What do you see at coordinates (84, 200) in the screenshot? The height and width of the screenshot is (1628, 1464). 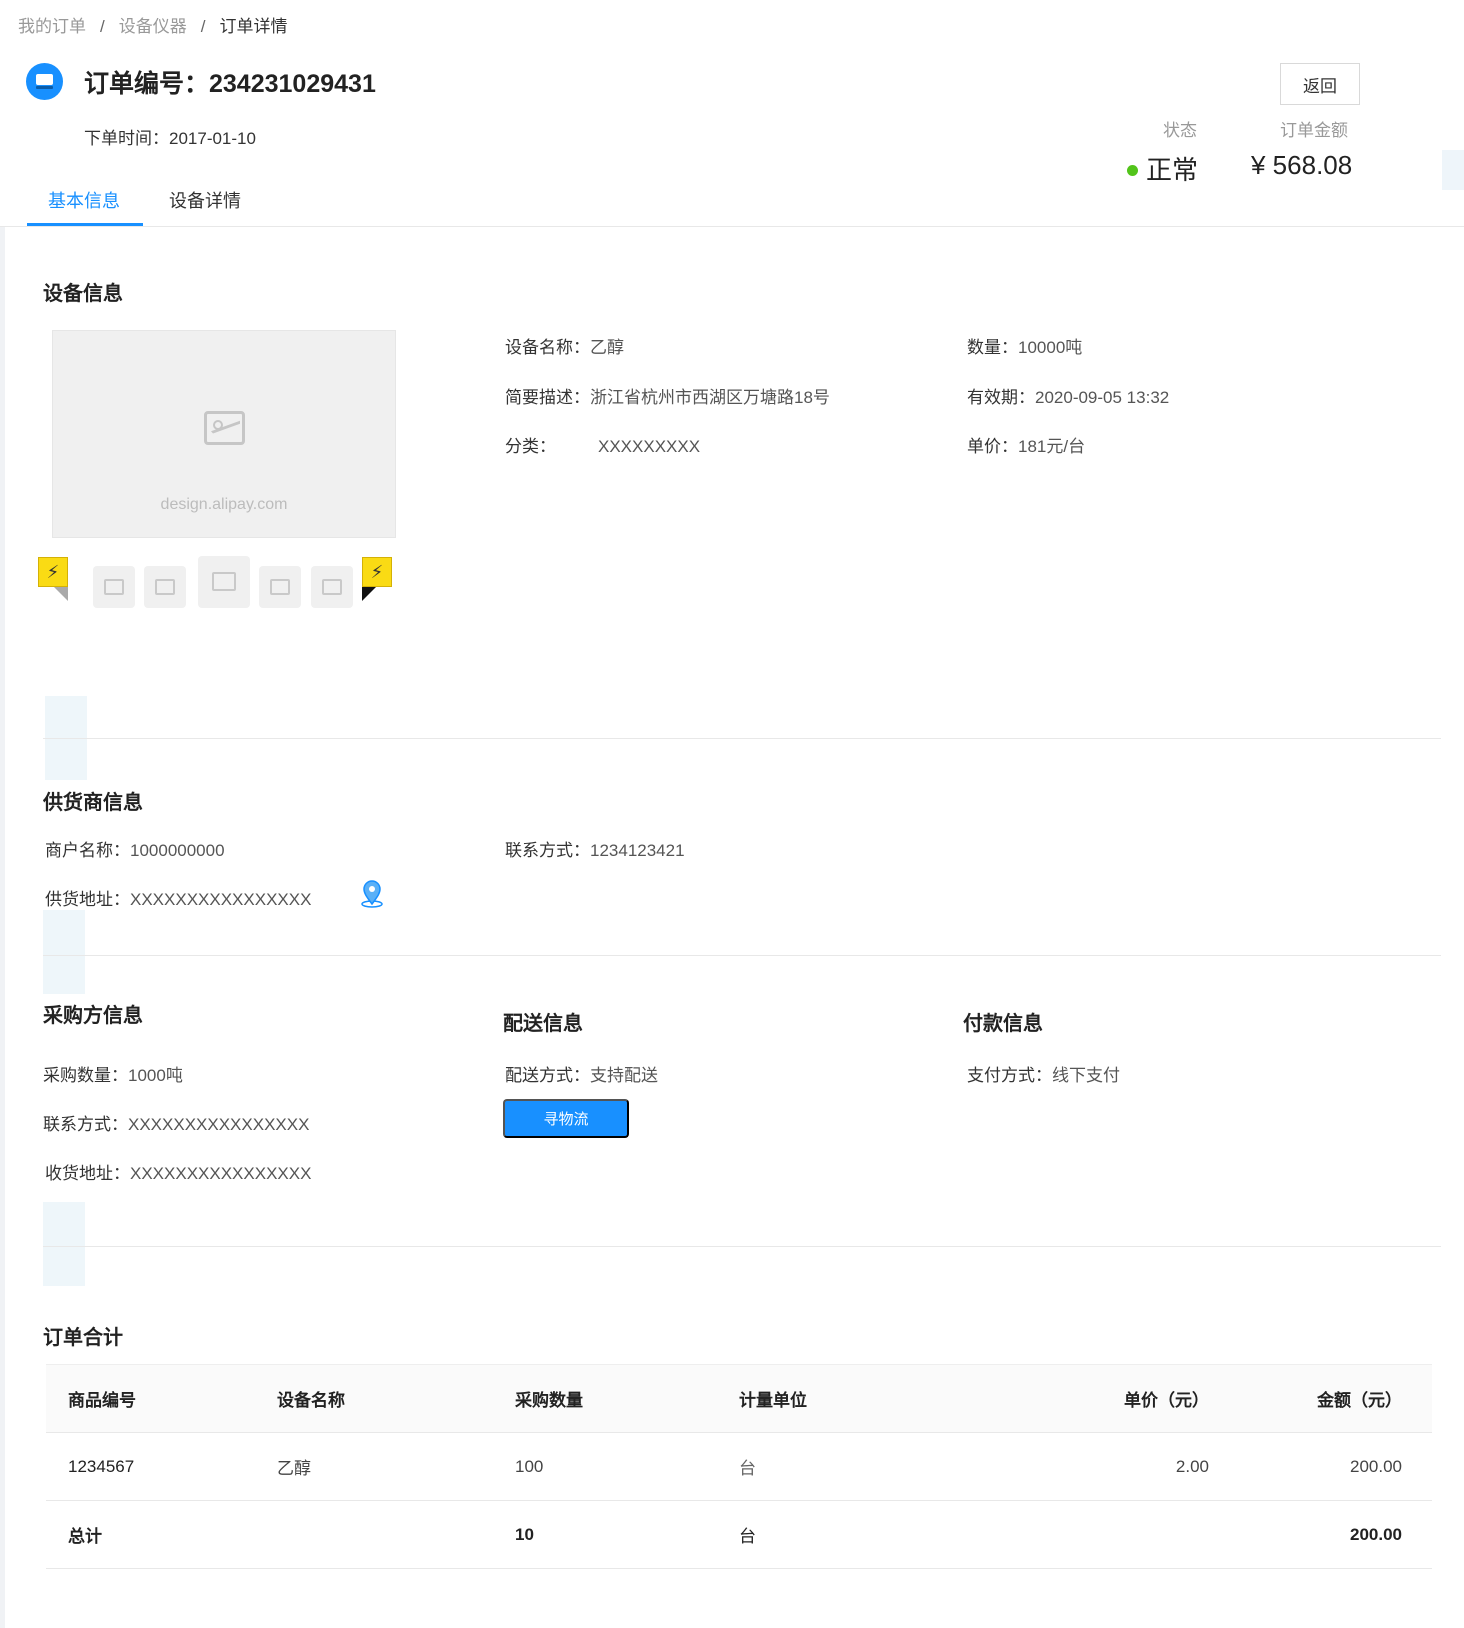 I see `tab-basic-info: 基本信息` at bounding box center [84, 200].